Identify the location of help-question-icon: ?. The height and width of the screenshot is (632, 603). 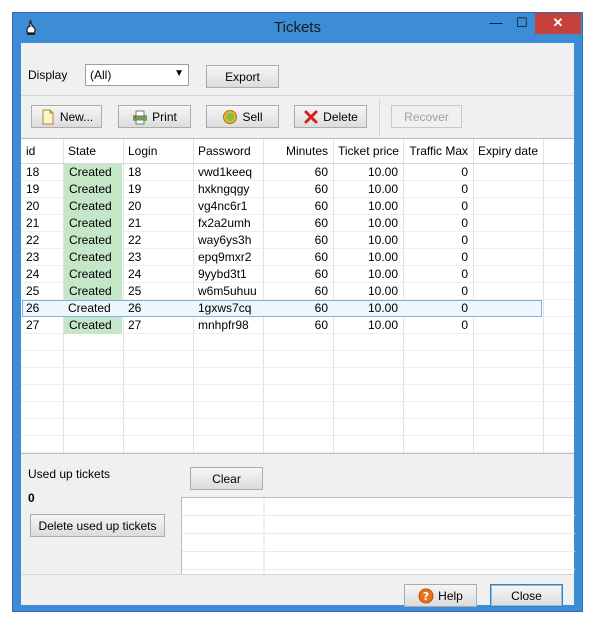
(426, 596).